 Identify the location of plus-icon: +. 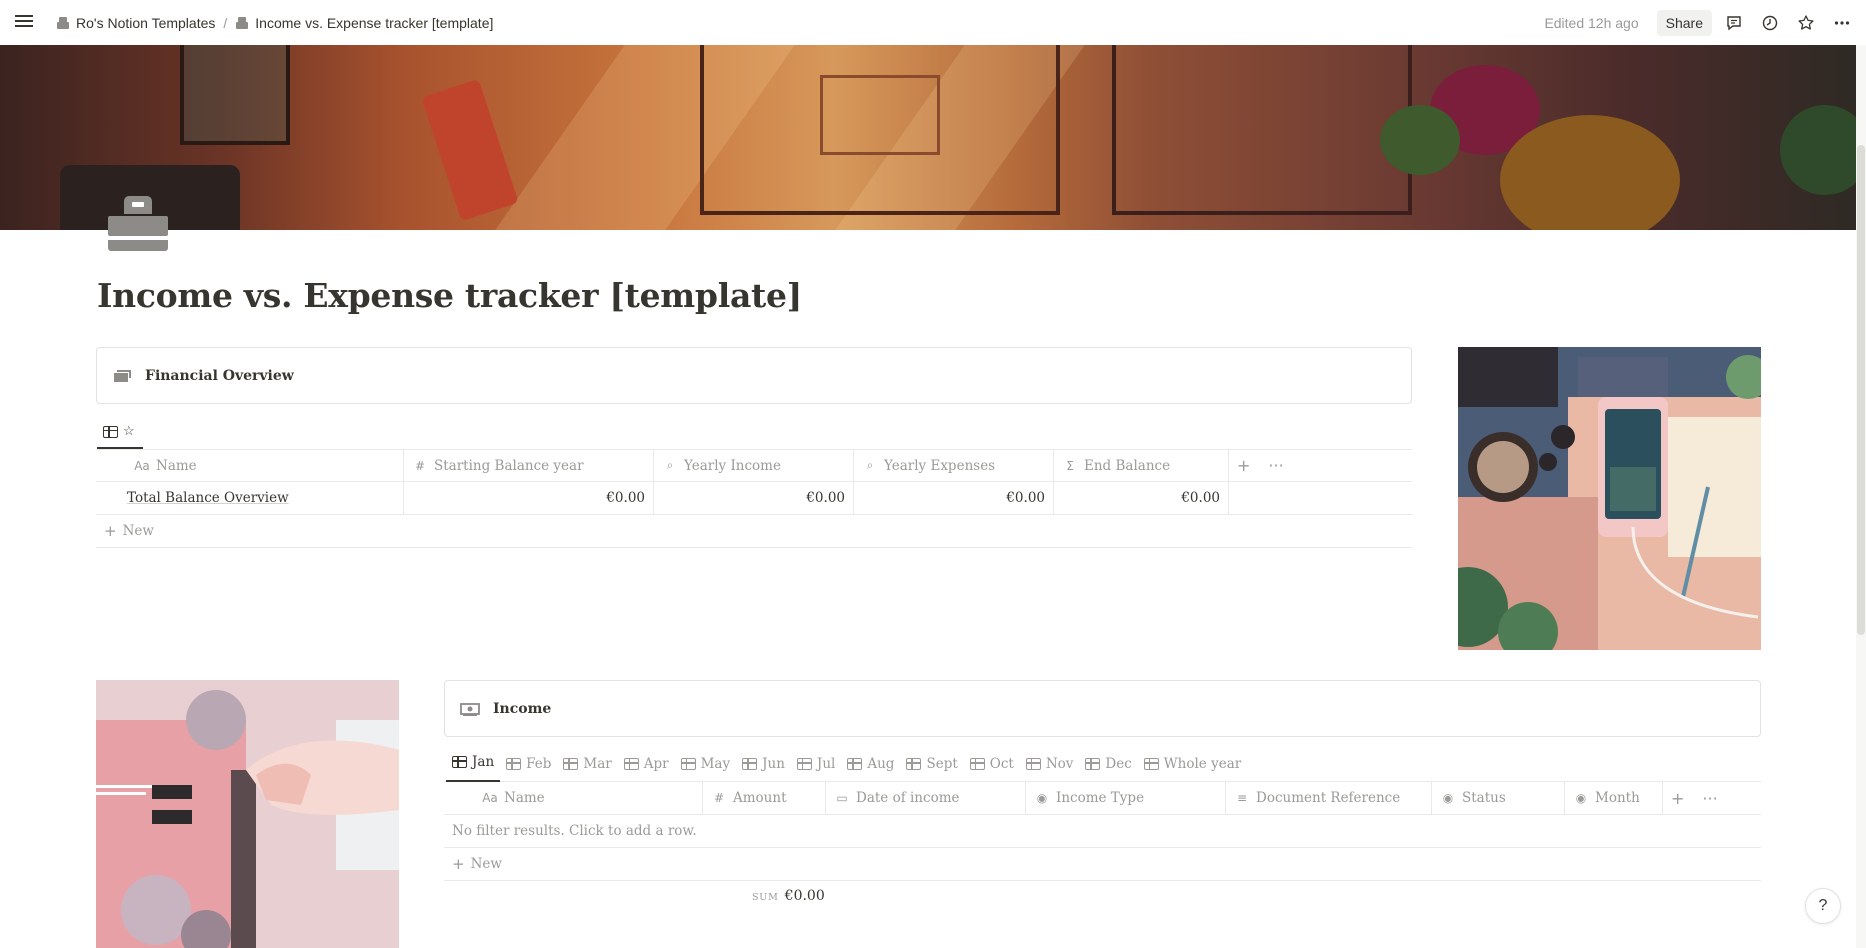
(110, 531).